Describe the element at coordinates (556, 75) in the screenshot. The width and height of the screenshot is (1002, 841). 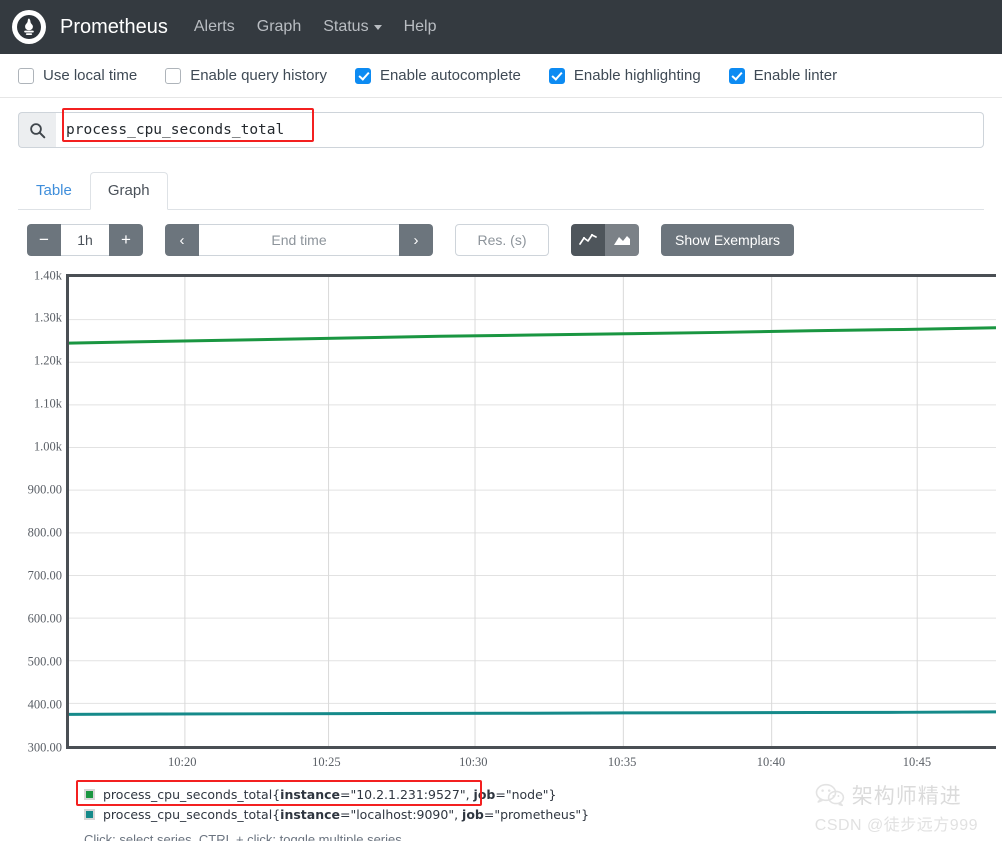
I see `checkbox-enable-highlighting` at that location.